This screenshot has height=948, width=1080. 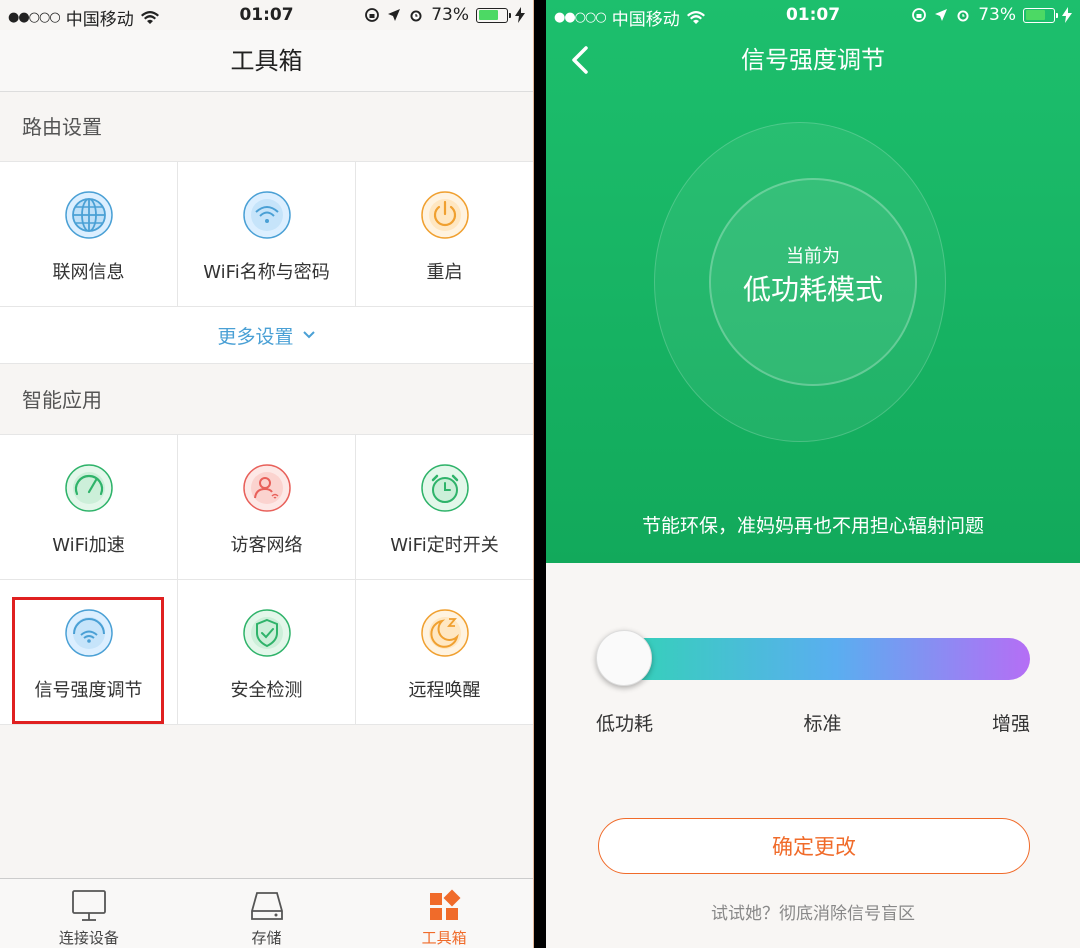 I want to click on tool-network-info: 联网信息, so click(x=89, y=234).